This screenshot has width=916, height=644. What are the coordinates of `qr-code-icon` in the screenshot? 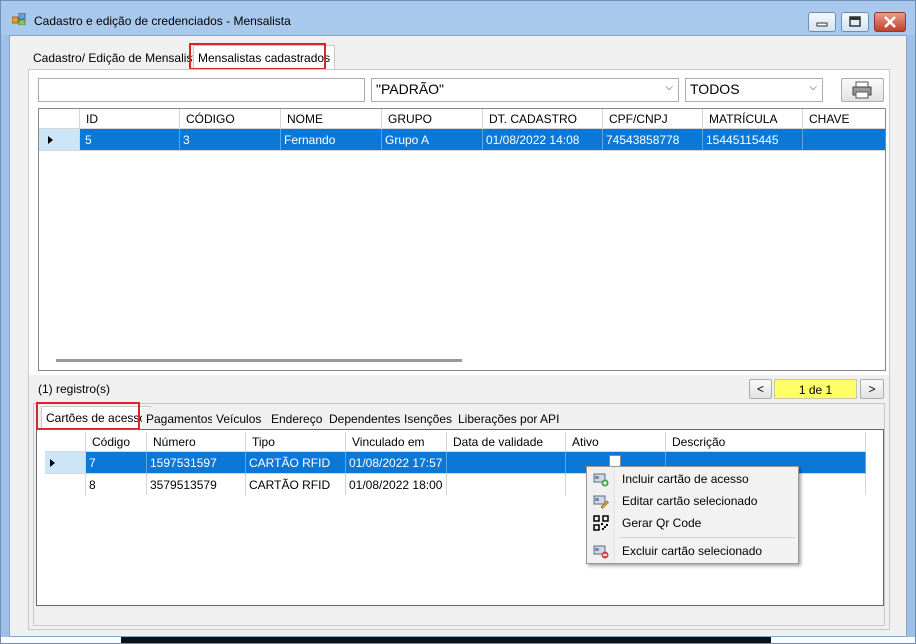 It's located at (601, 523).